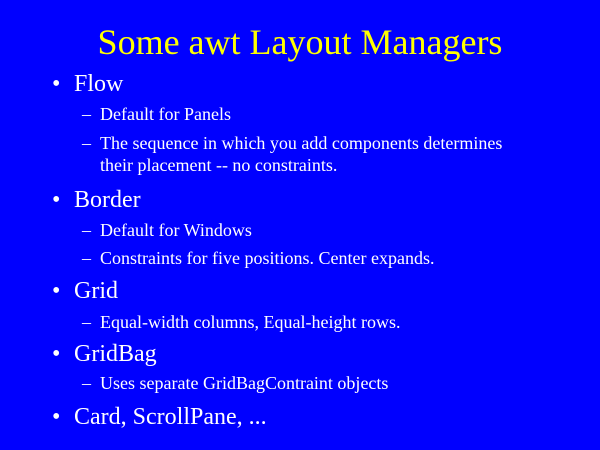  I want to click on bullet-item-border: • Border, so click(96, 200).